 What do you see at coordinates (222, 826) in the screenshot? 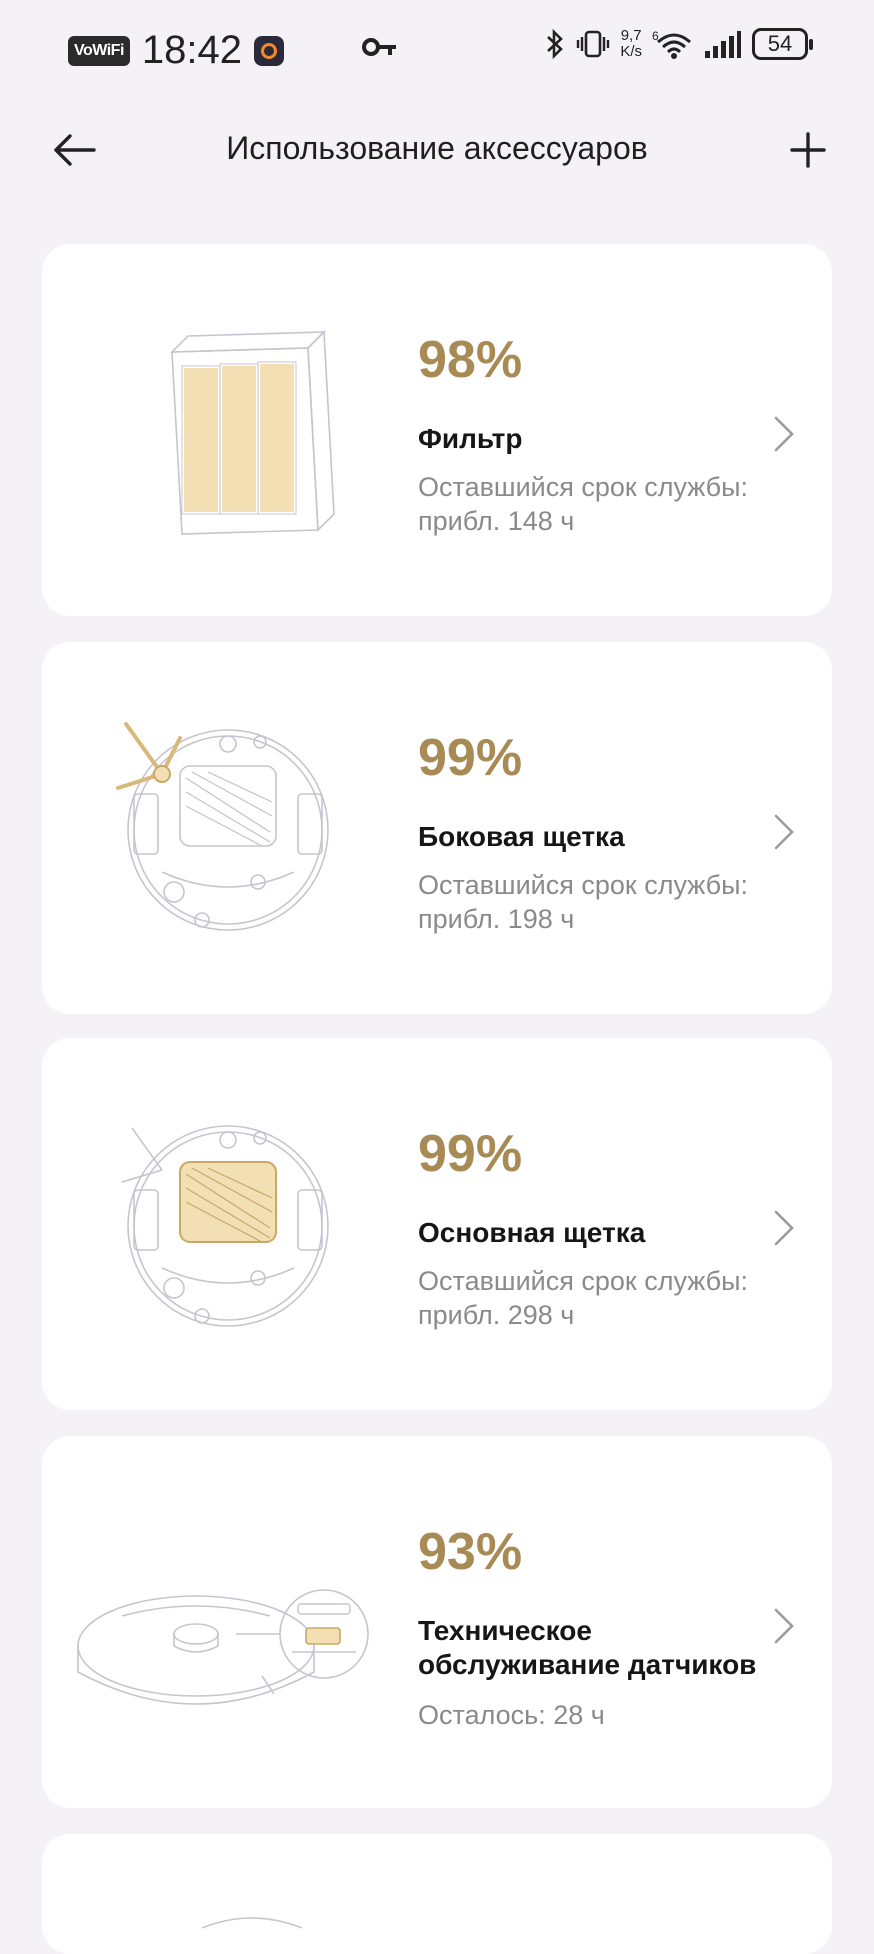
I see `side-brush-illustration-icon` at bounding box center [222, 826].